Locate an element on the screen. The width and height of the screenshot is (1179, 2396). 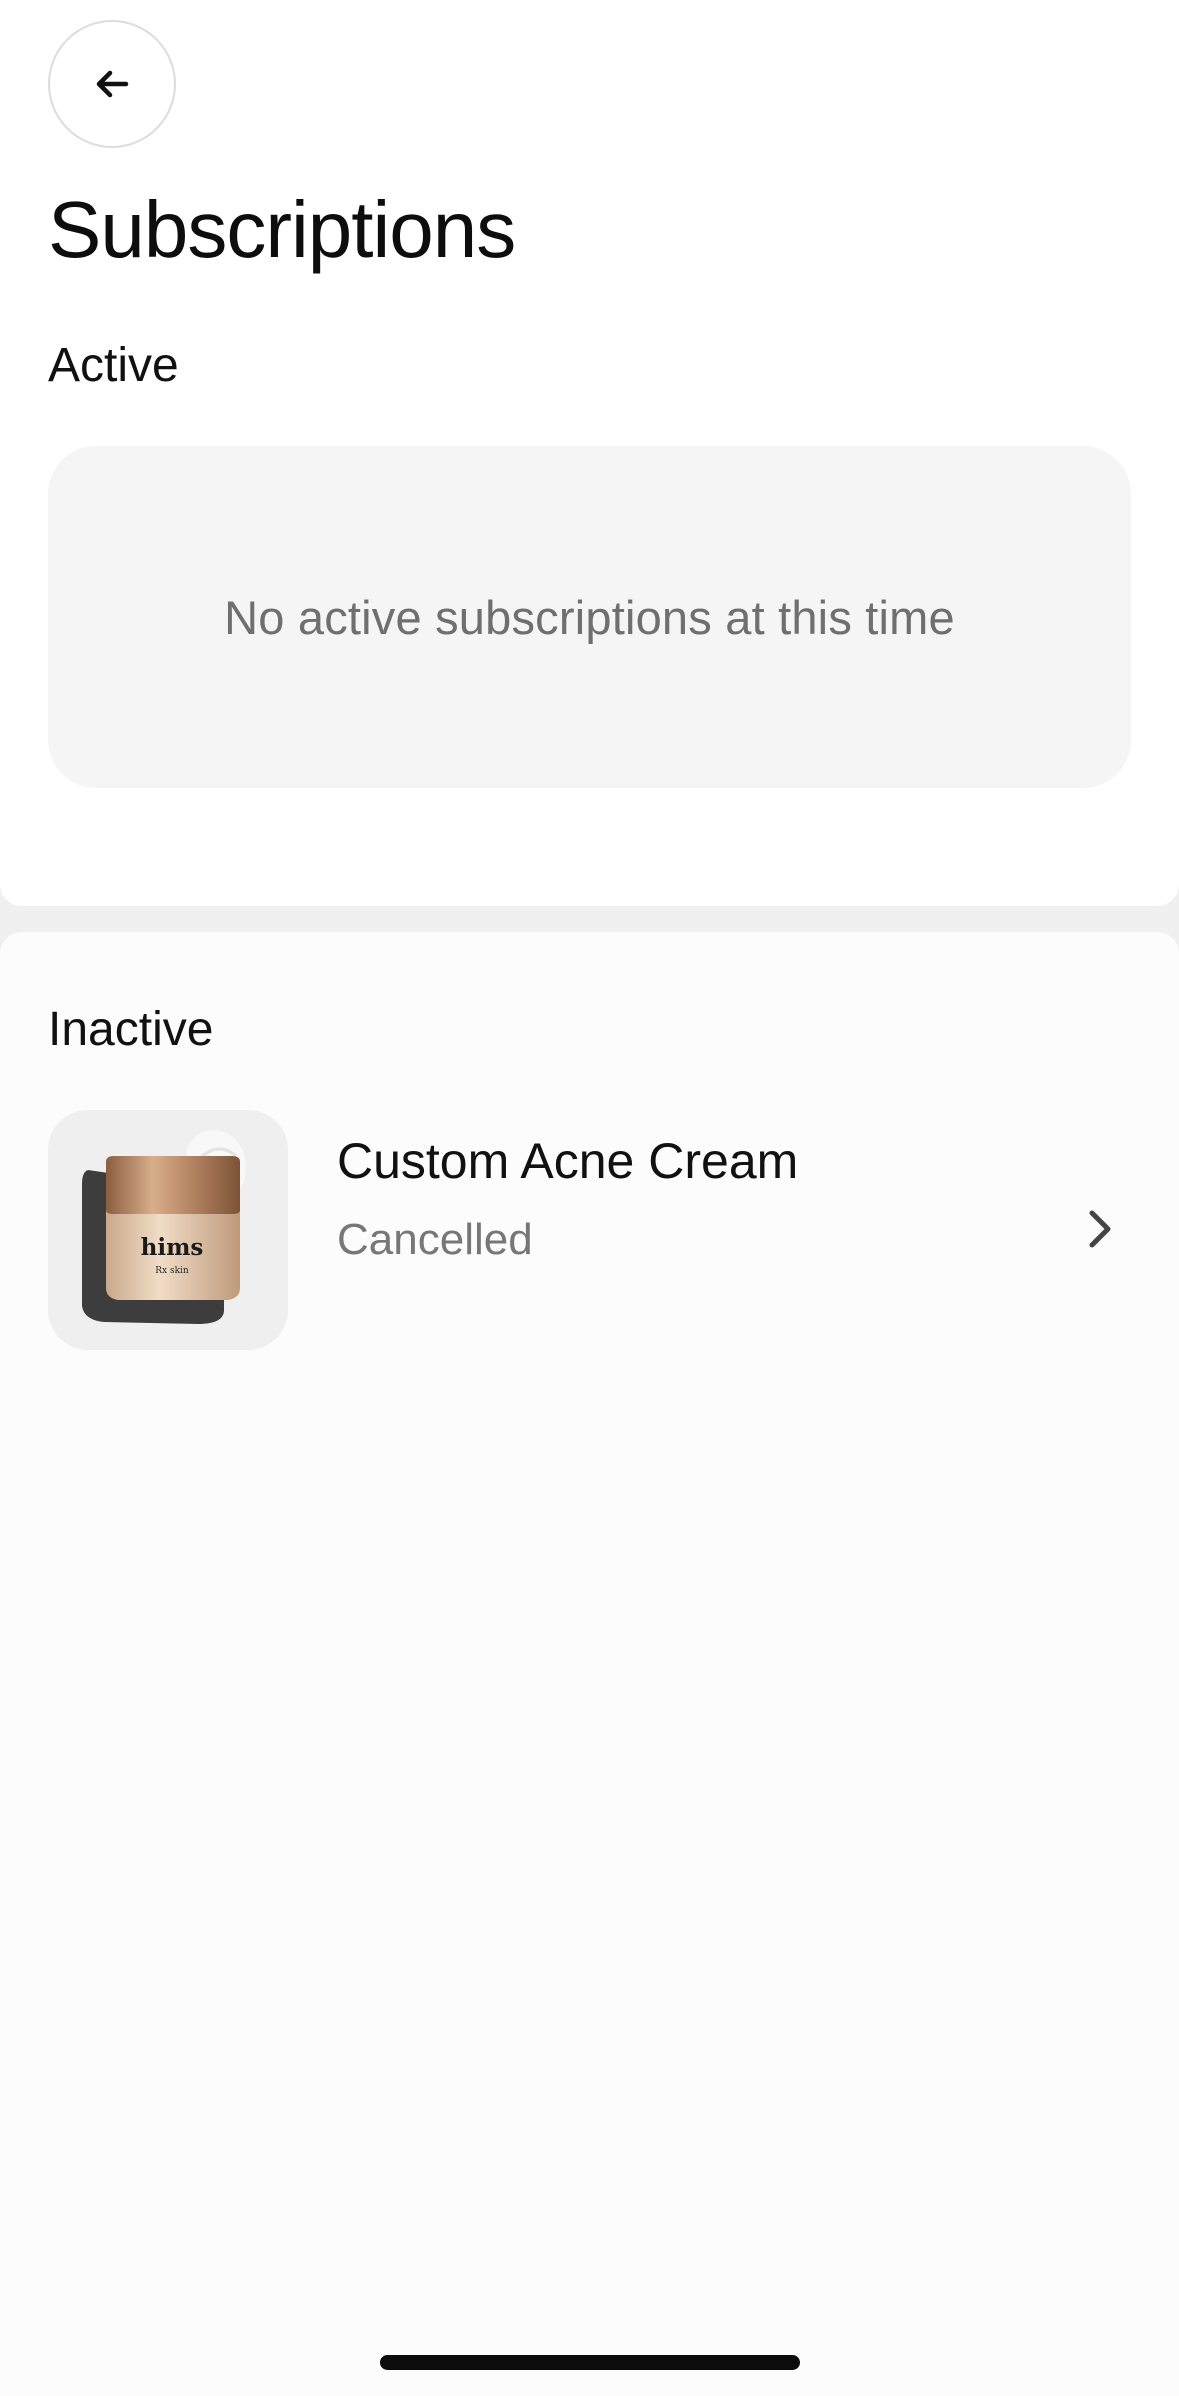
subscription-row: hims Rx skin Custom Acne Cream Cancelled is located at coordinates (589, 1230).